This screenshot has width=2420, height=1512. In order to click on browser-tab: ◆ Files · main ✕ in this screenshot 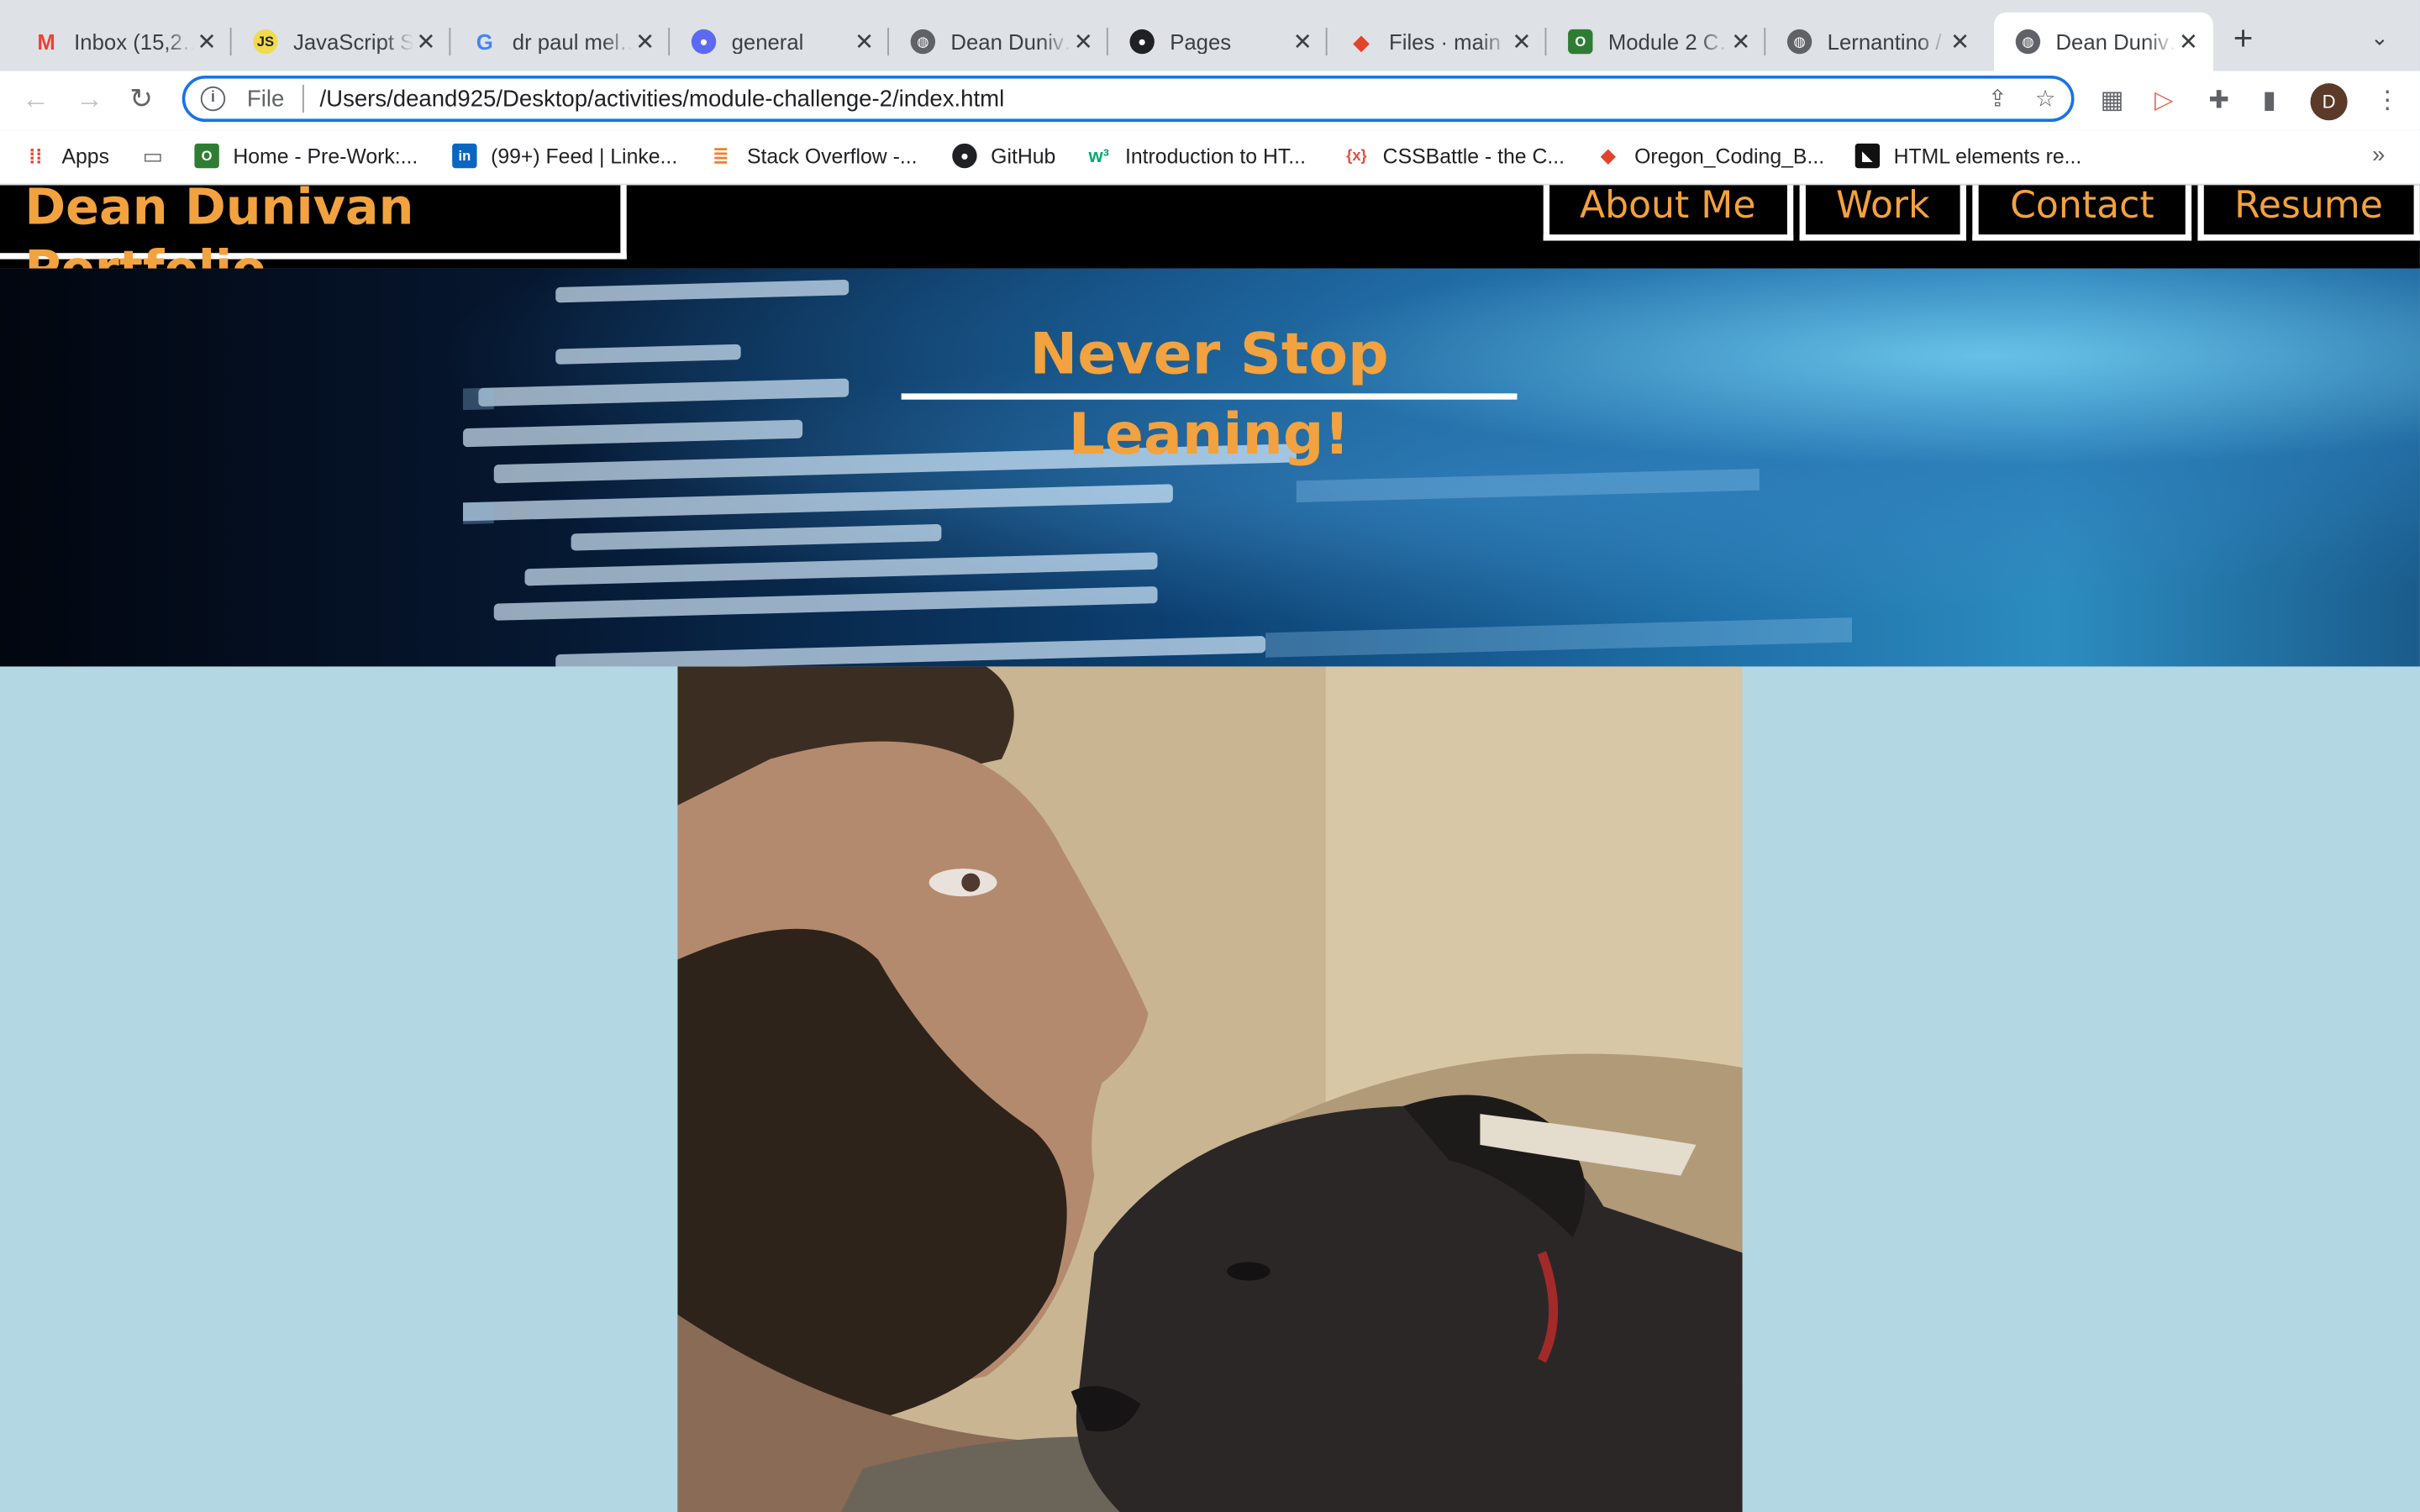, I will do `click(1437, 42)`.